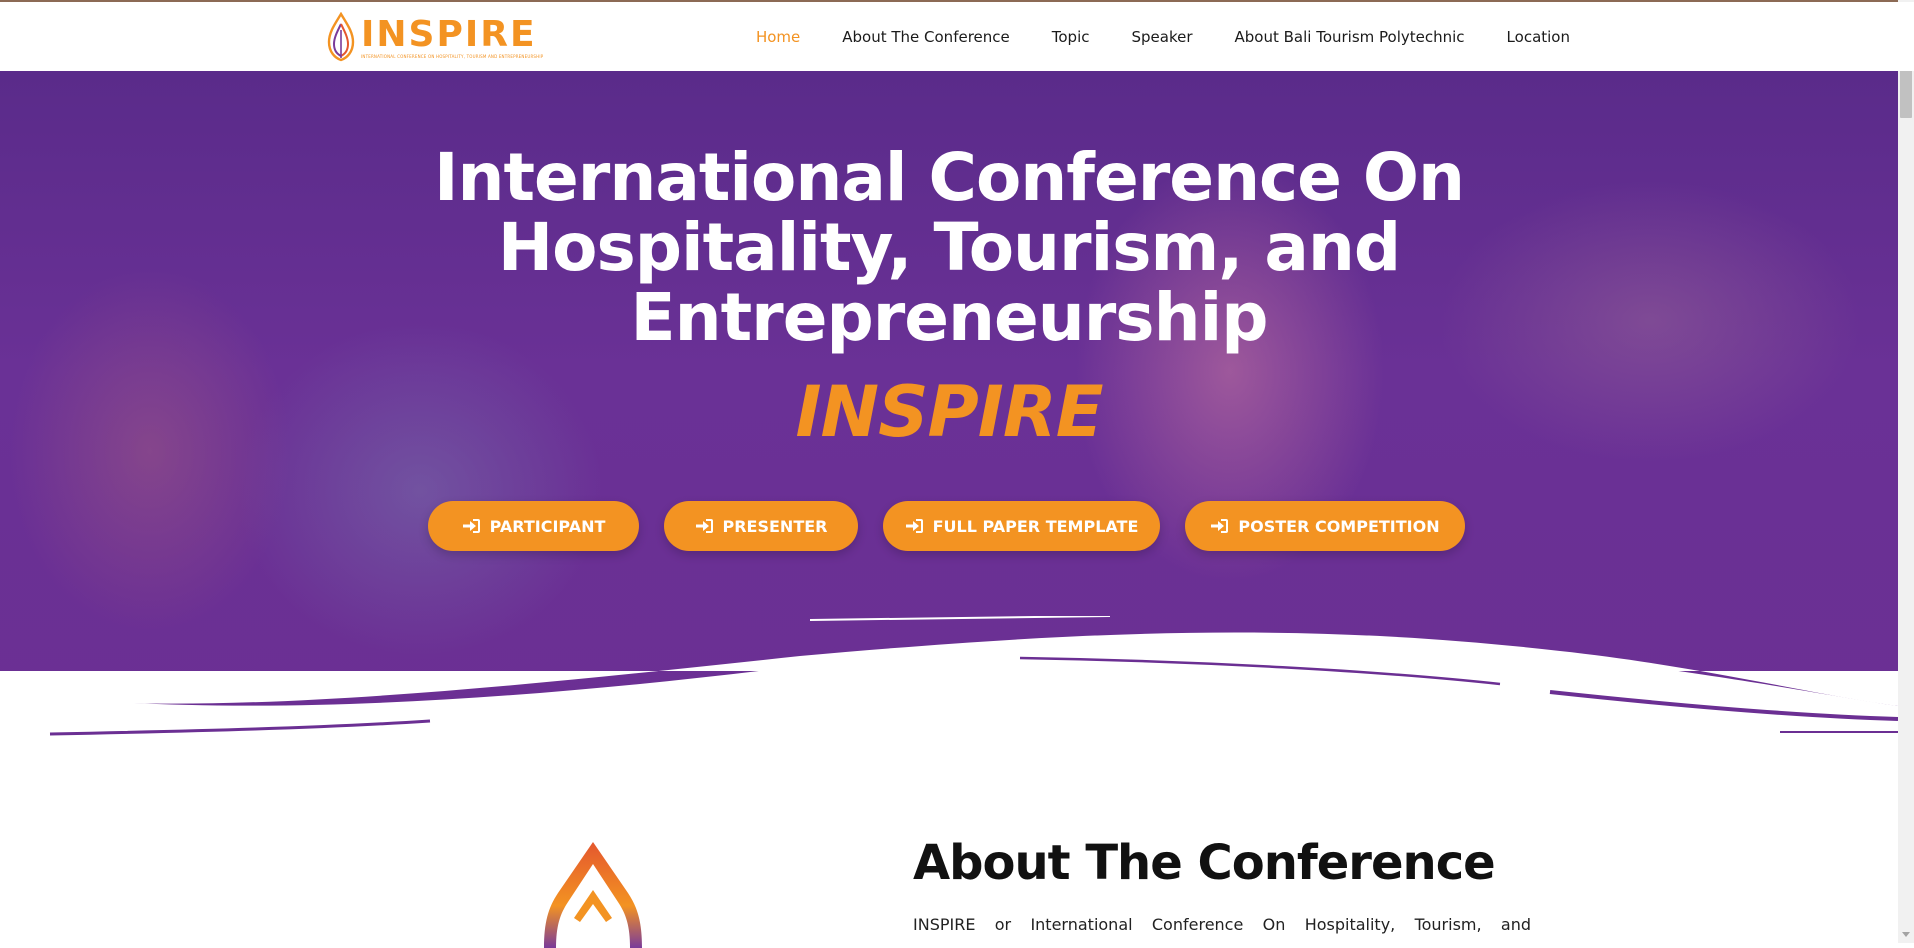  What do you see at coordinates (1906, 934) in the screenshot?
I see `scroll-down-arrow-icon` at bounding box center [1906, 934].